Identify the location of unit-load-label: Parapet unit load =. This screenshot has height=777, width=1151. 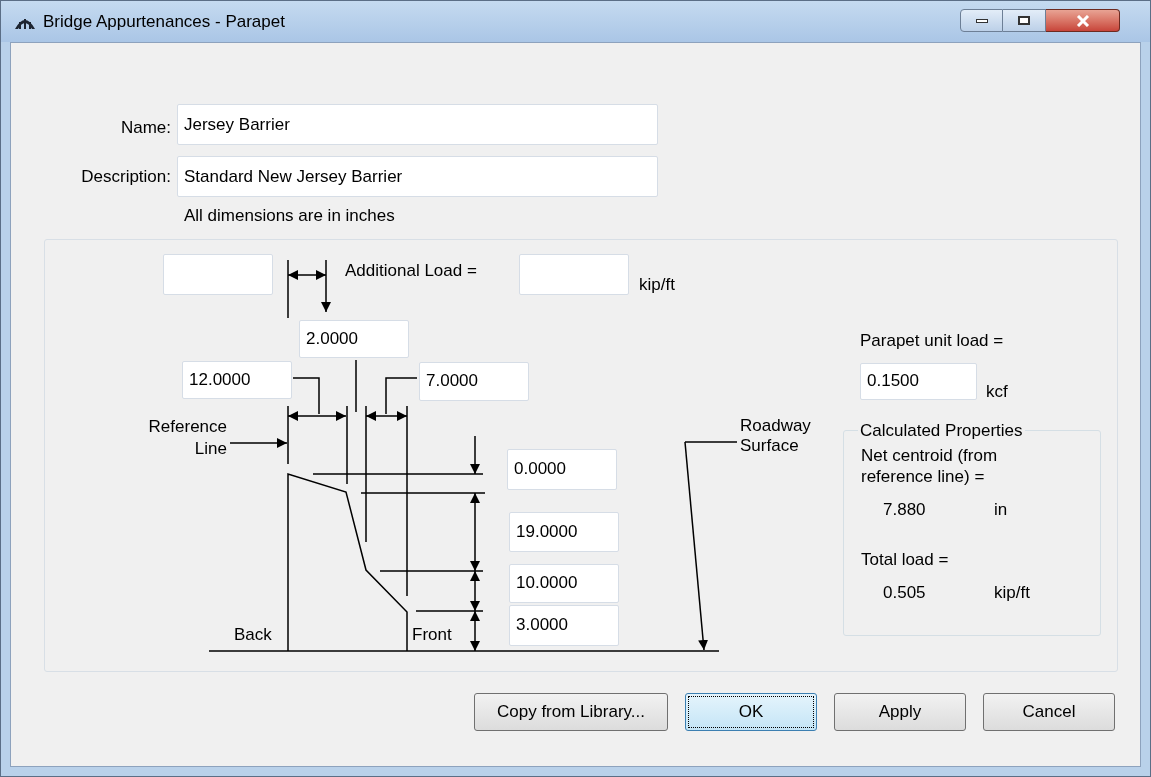
(932, 340).